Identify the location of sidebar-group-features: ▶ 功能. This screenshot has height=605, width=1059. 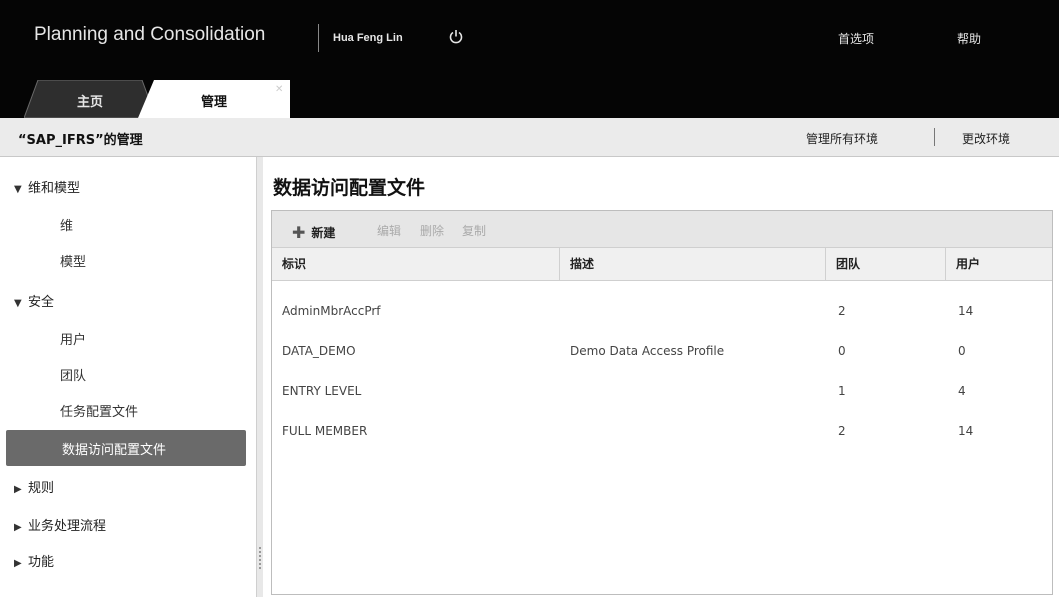
(34, 560).